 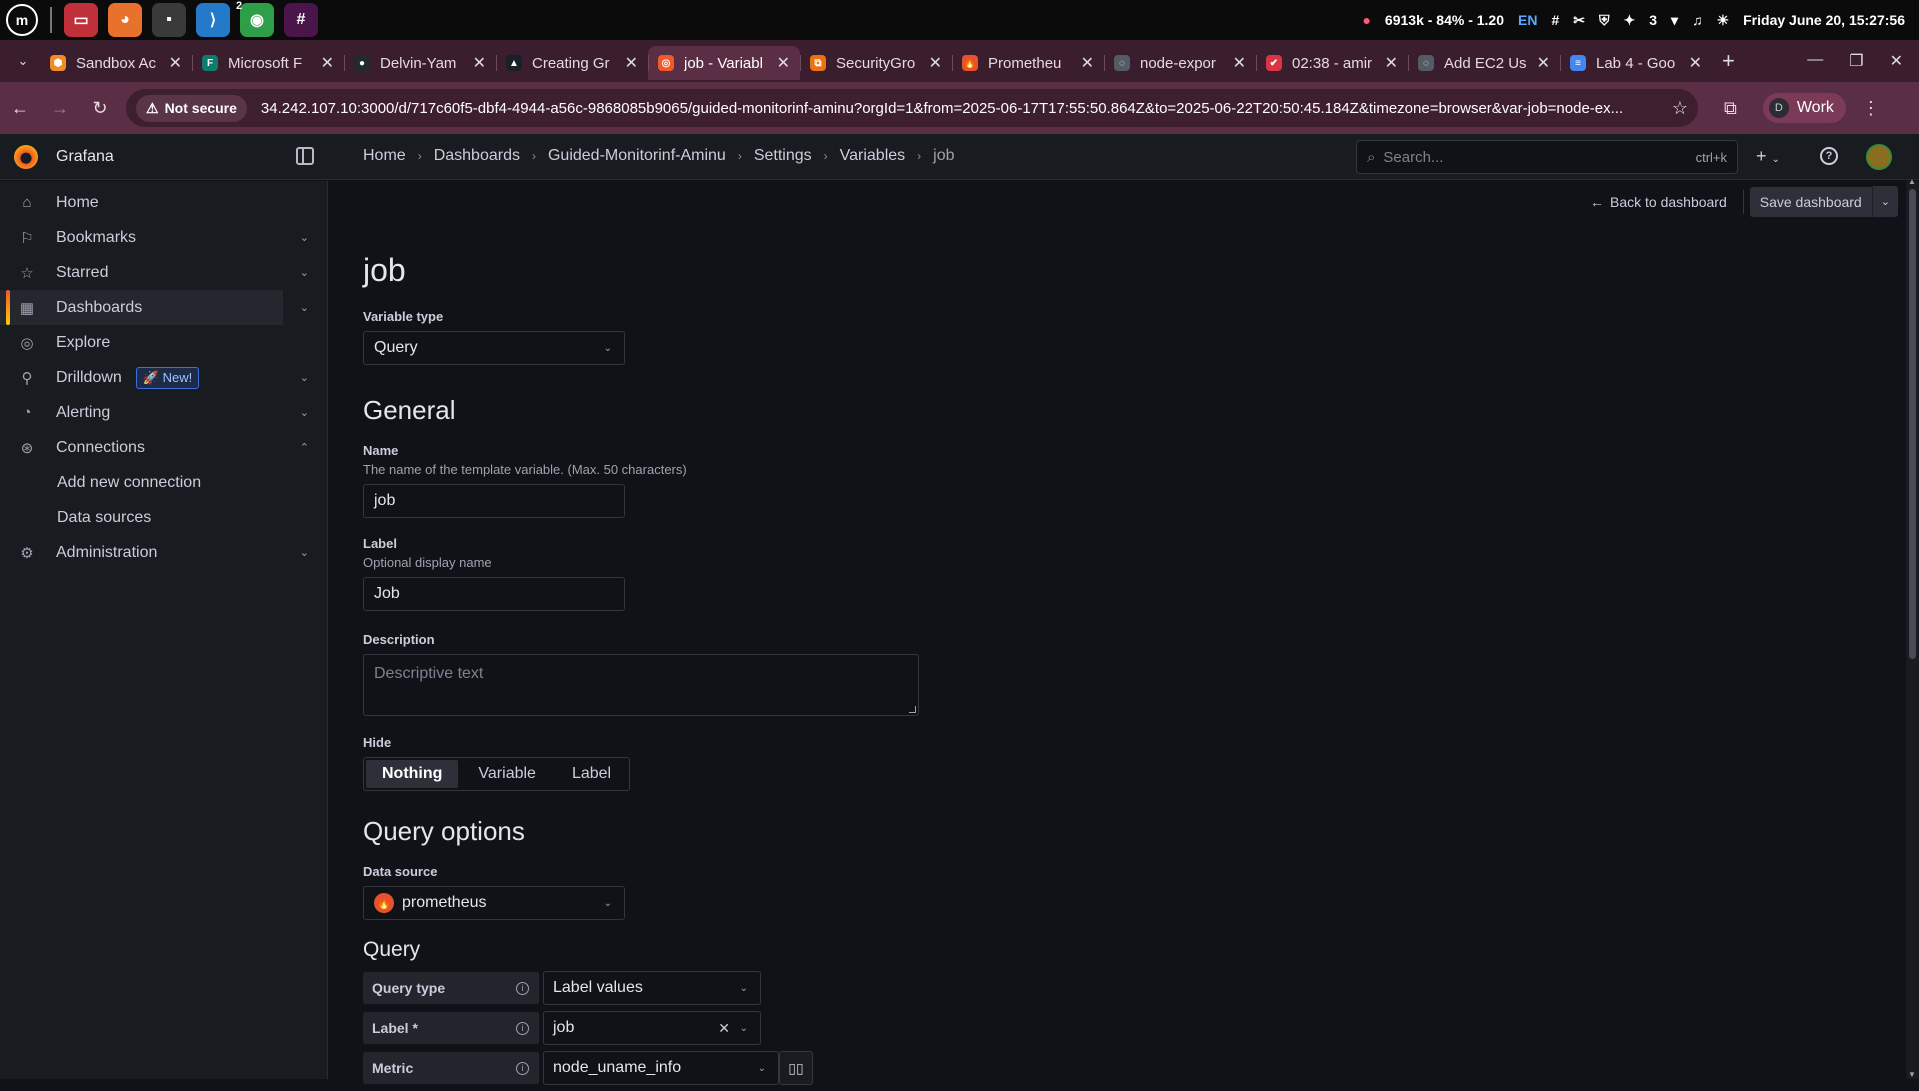 I want to click on shield-tray-icon: ⛨, so click(x=1604, y=20).